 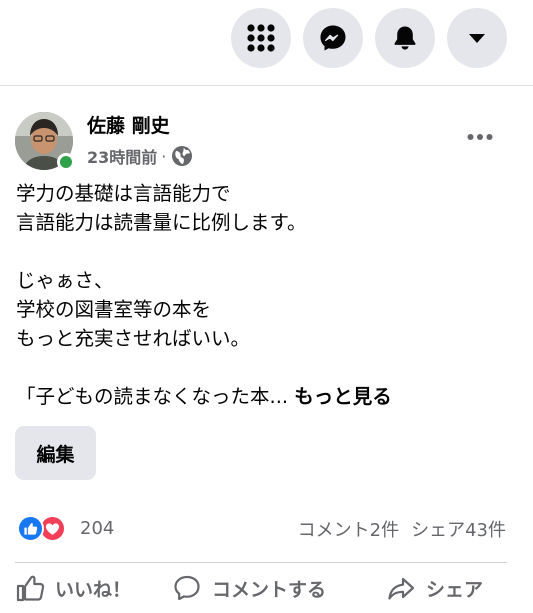 I want to click on post-options-button, so click(x=480, y=137).